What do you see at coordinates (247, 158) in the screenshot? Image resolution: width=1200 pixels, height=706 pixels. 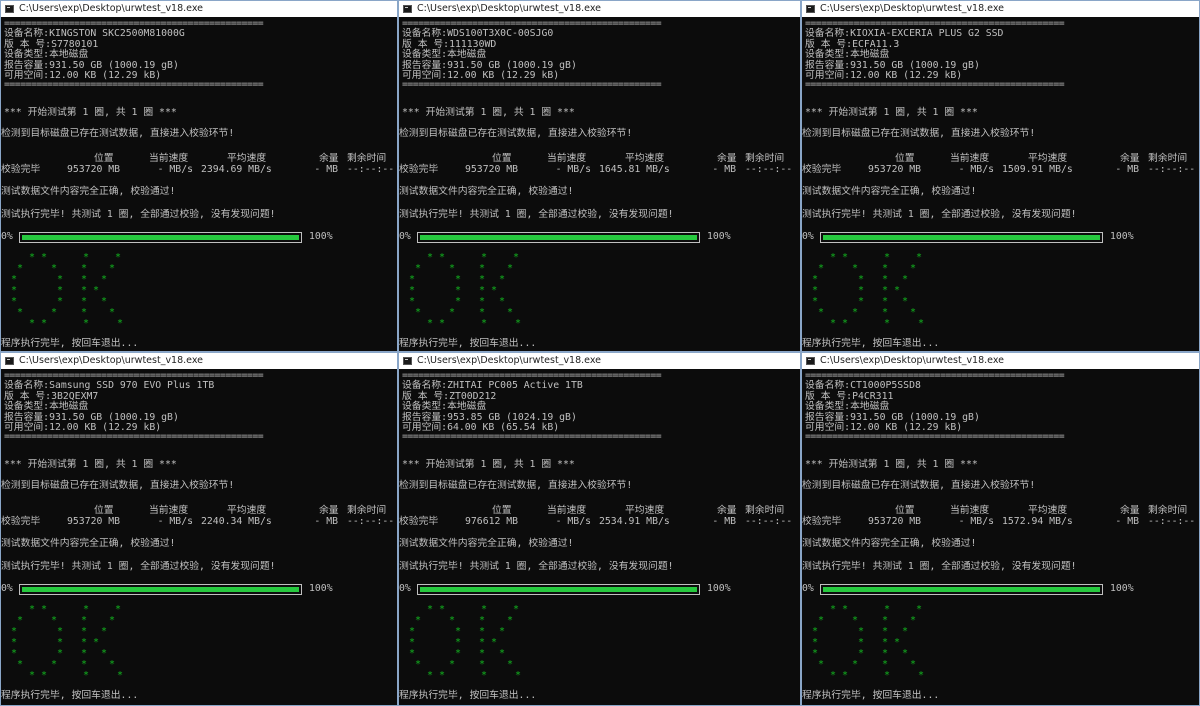 I see `header-avg-speed: 平均速度` at bounding box center [247, 158].